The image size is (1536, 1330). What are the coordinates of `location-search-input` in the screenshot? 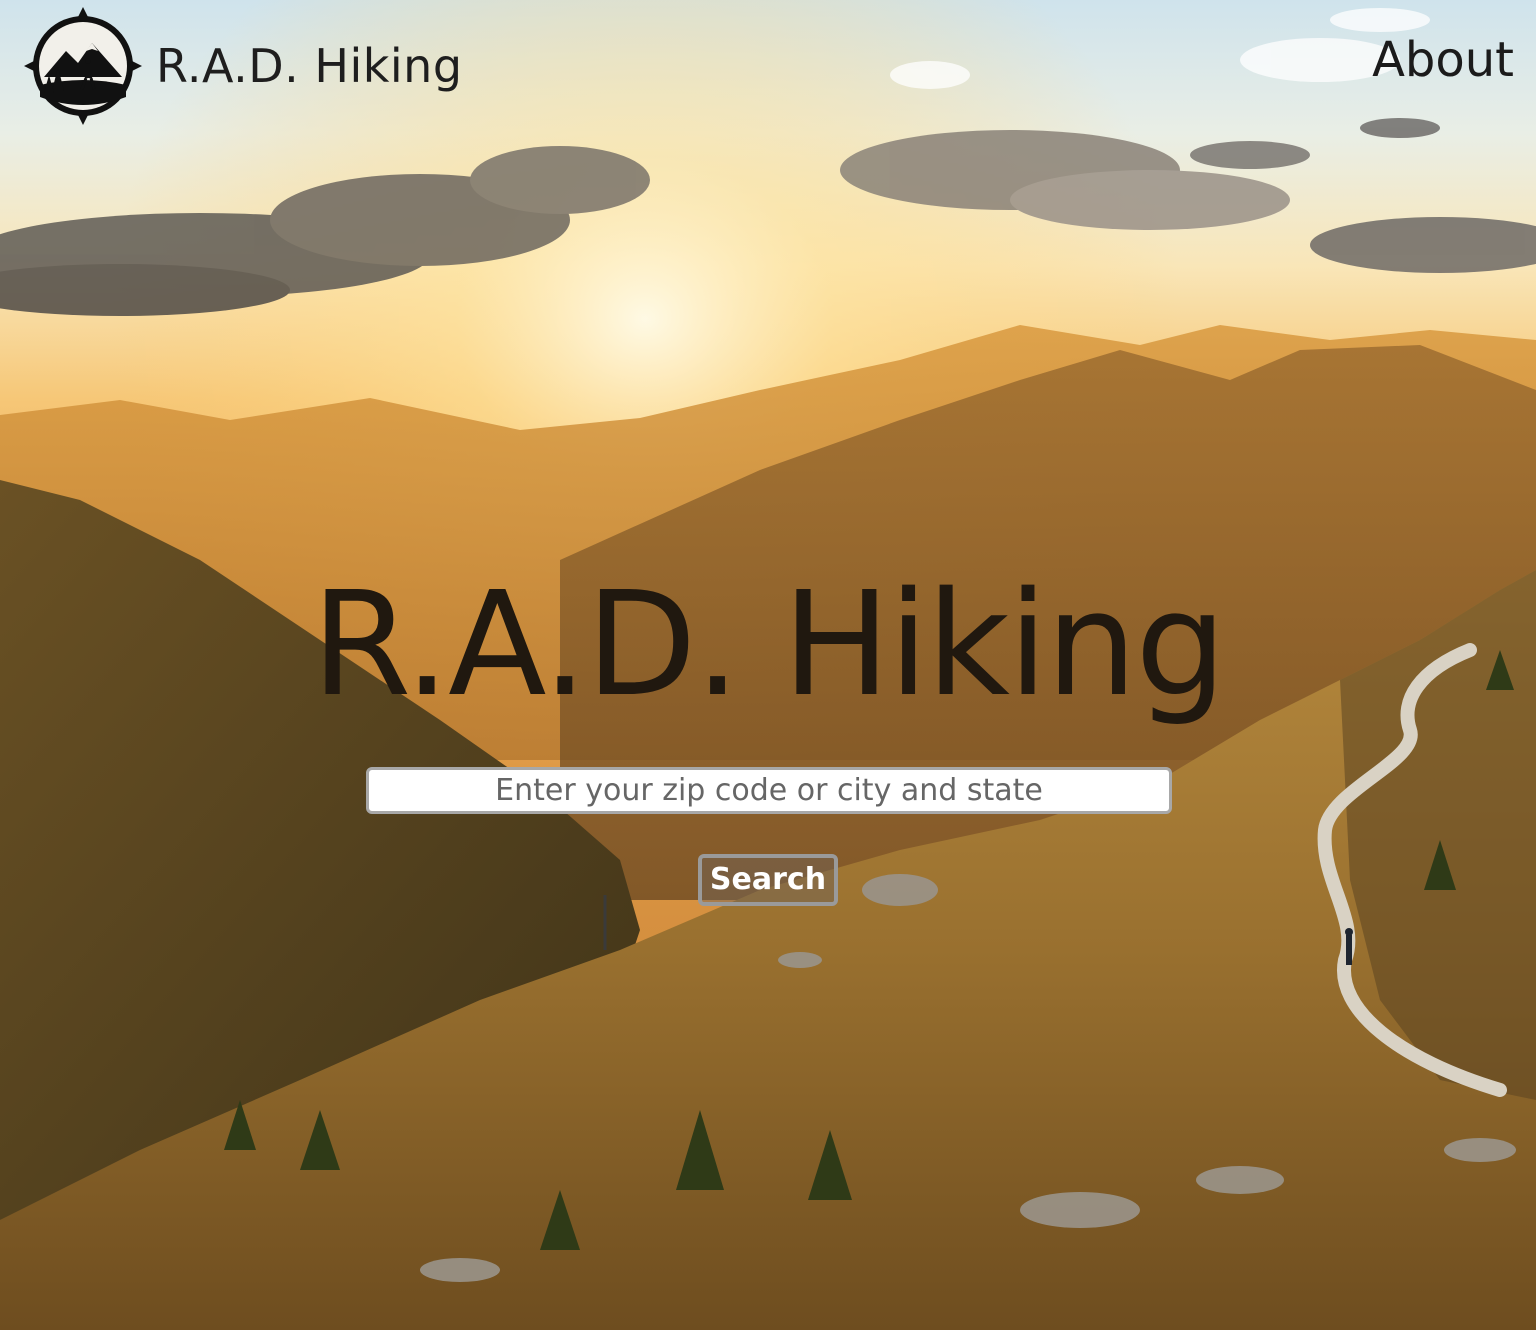 It's located at (769, 790).